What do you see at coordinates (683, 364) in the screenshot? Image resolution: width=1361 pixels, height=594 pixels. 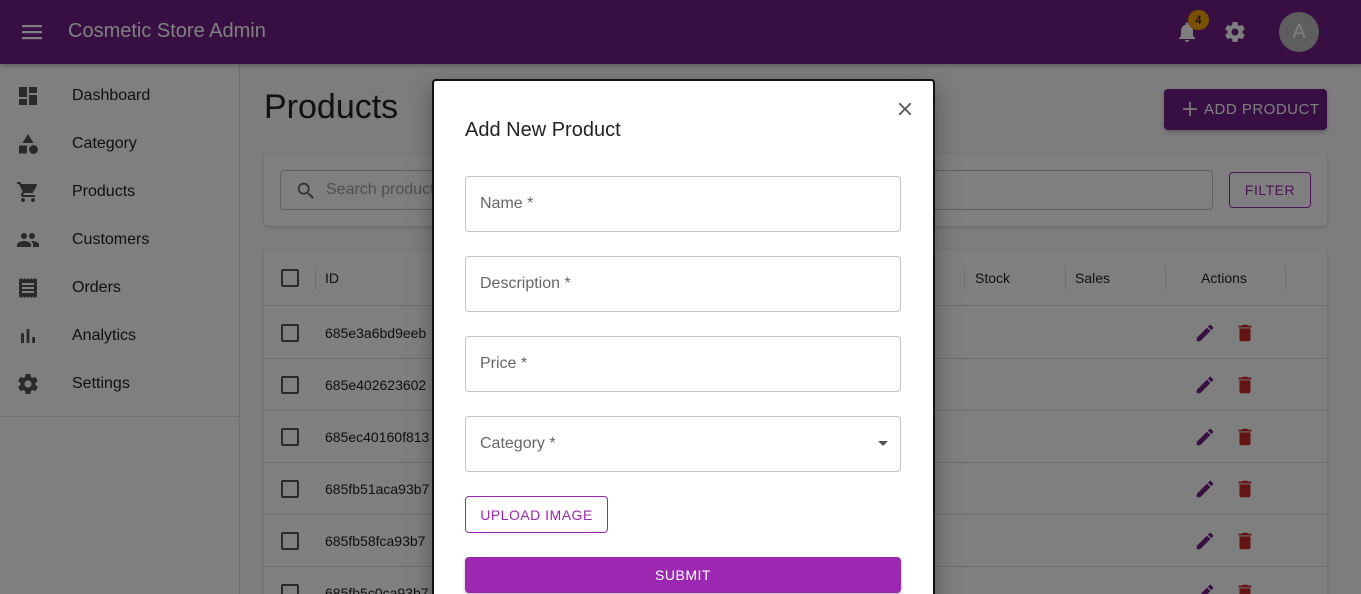 I see `price-field: Price *` at bounding box center [683, 364].